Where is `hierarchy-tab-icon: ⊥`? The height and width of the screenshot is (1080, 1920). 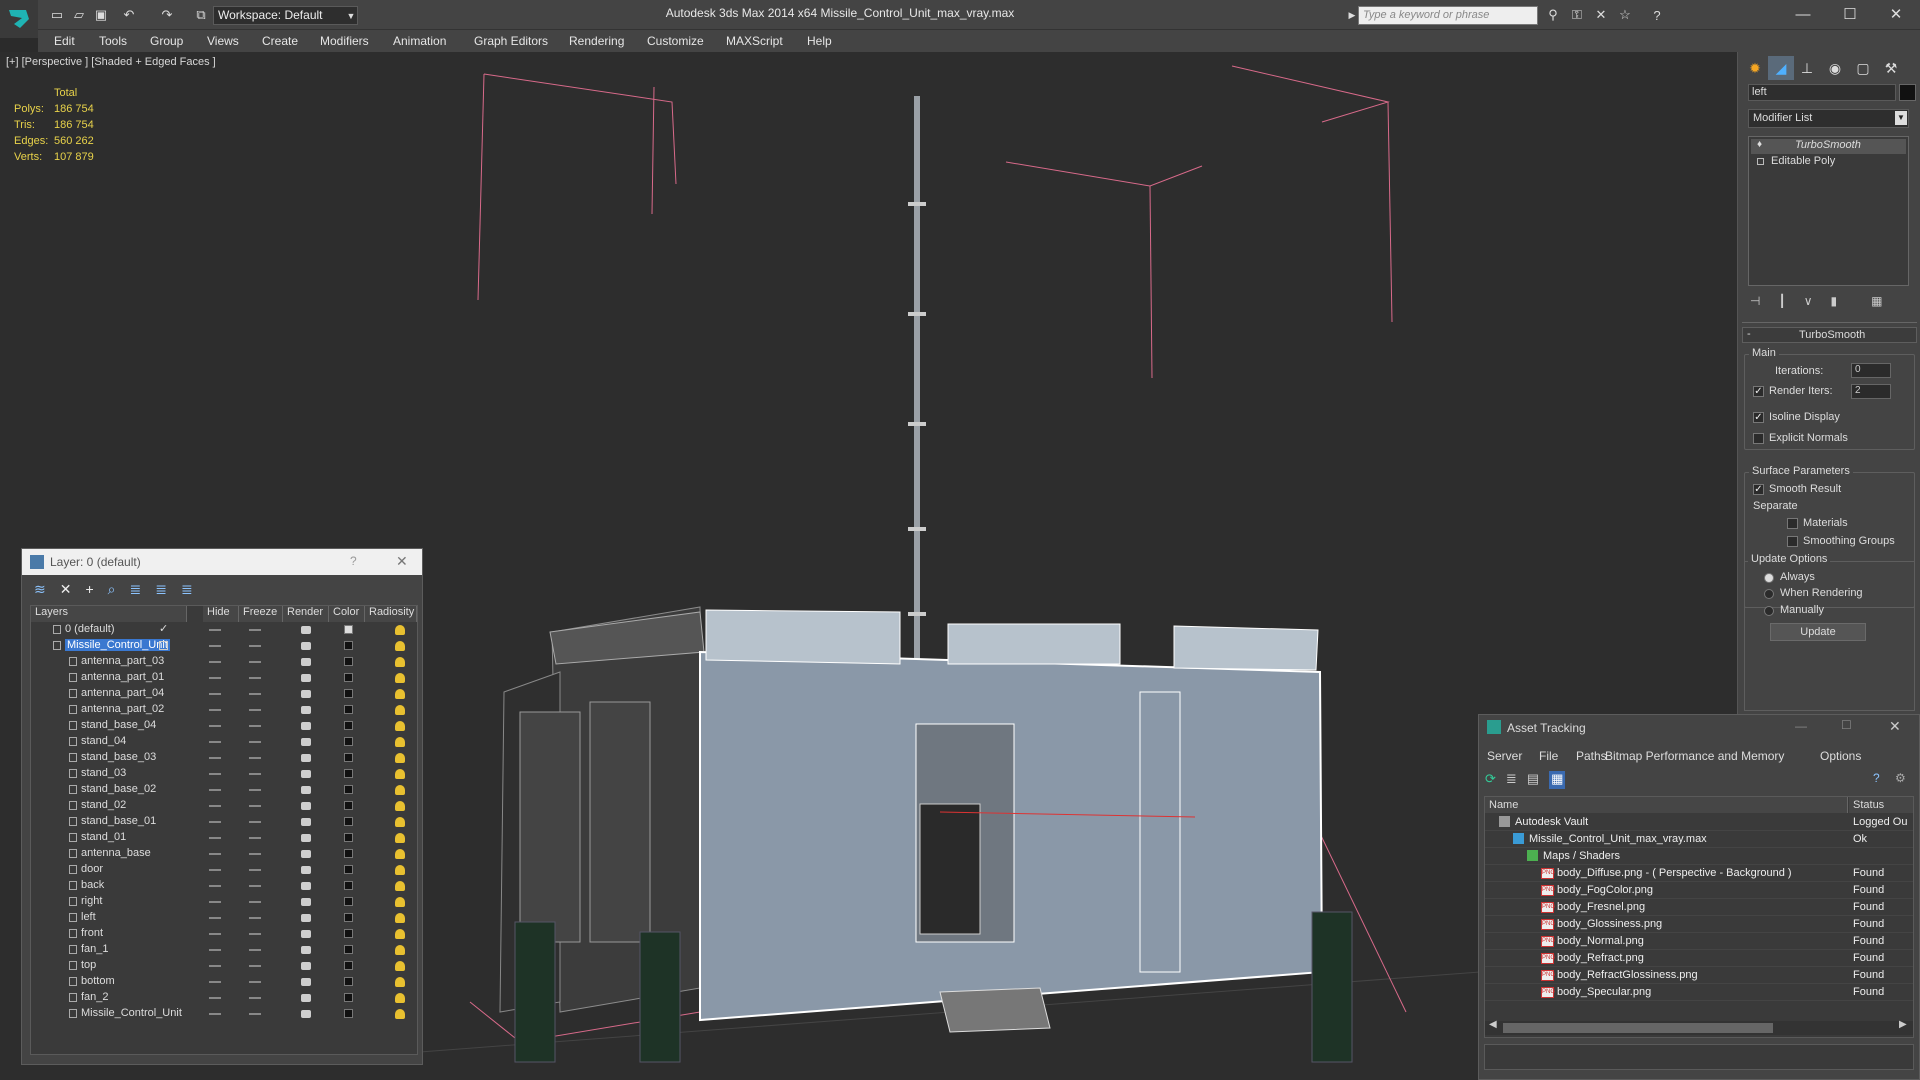 hierarchy-tab-icon: ⊥ is located at coordinates (1807, 68).